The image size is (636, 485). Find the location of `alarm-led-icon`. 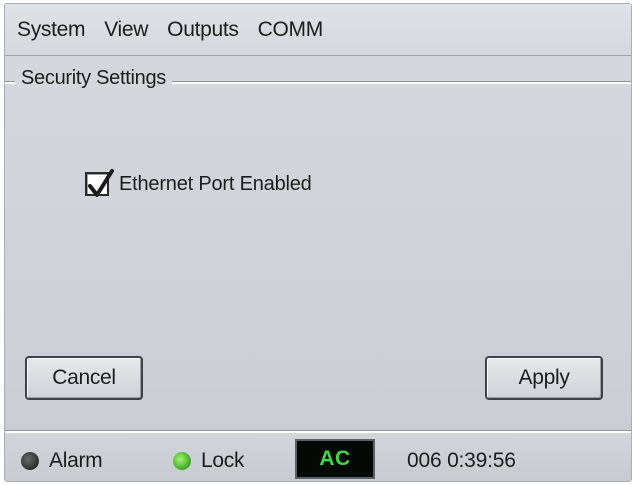

alarm-led-icon is located at coordinates (30, 461).